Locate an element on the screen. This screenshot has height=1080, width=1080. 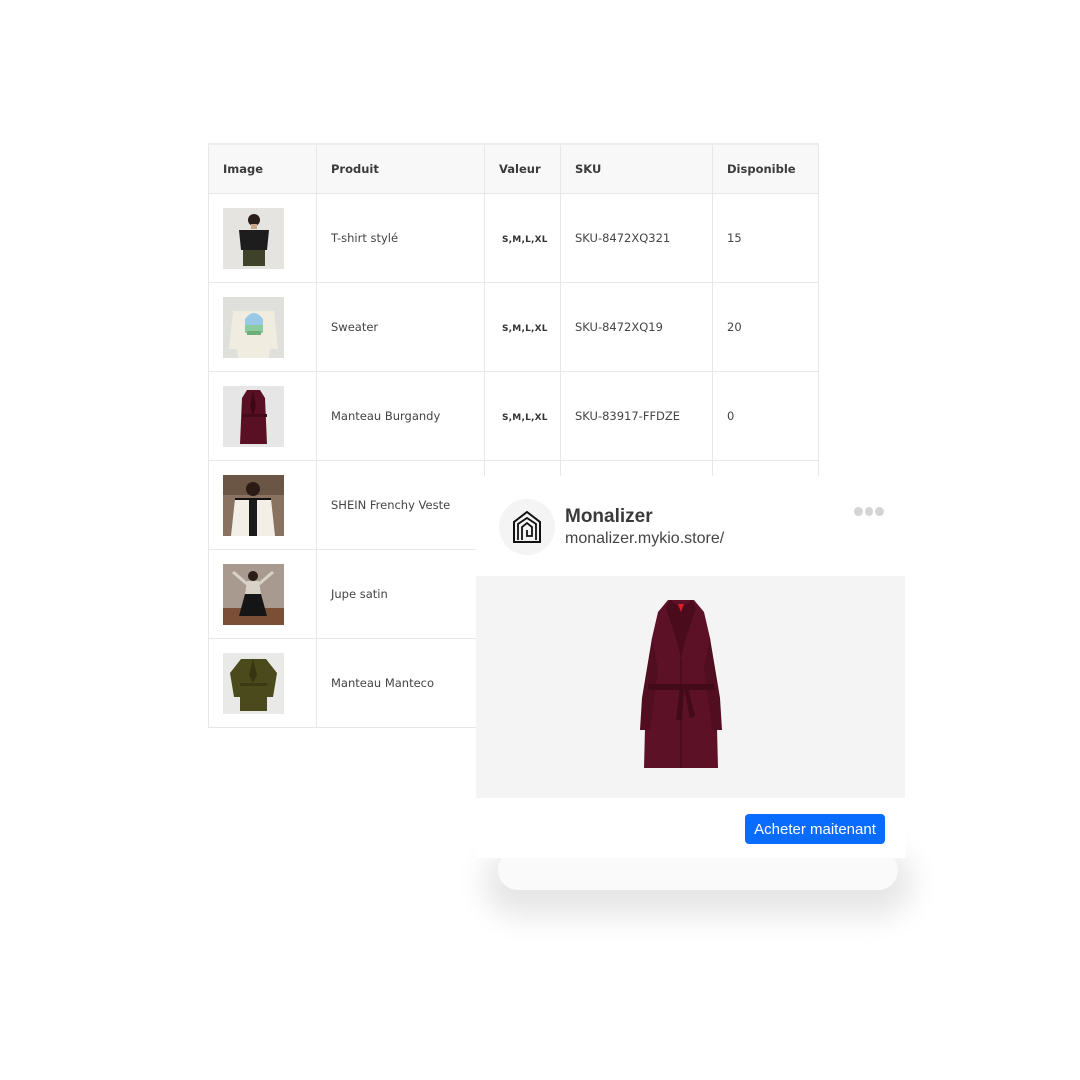
header-image: Image is located at coordinates (262, 168).